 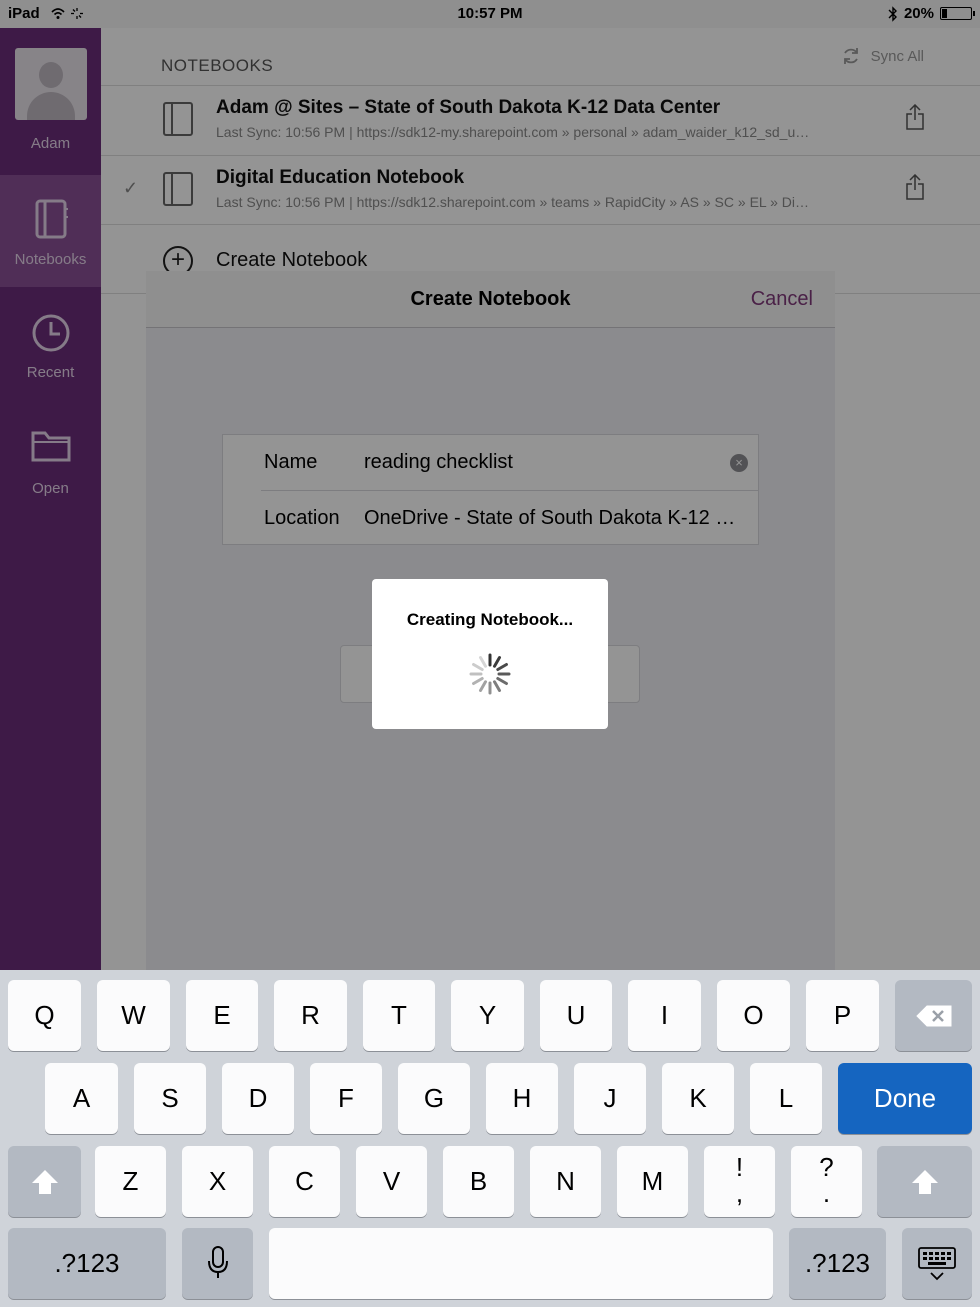 I want to click on key-z: Z, so click(x=130, y=1181).